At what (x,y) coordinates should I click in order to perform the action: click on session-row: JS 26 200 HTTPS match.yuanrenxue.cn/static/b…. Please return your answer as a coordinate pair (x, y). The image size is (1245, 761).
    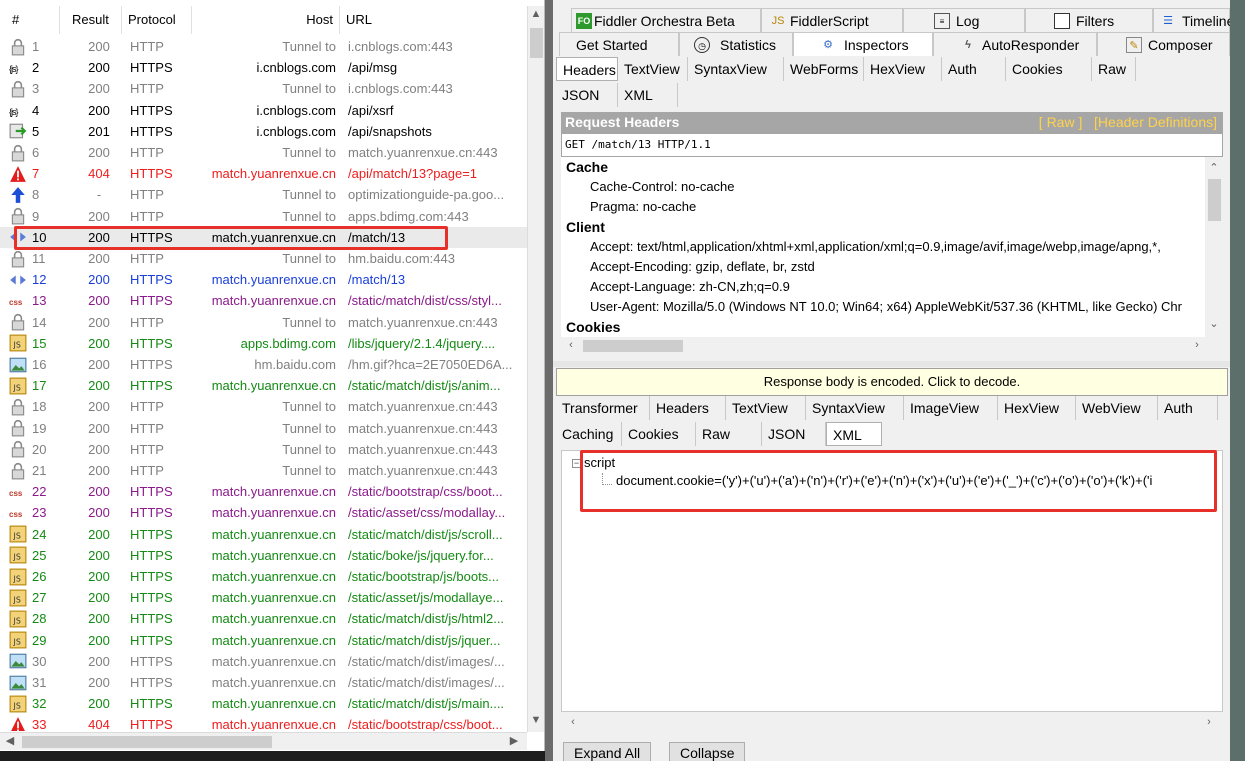
    Looking at the image, I should click on (263, 576).